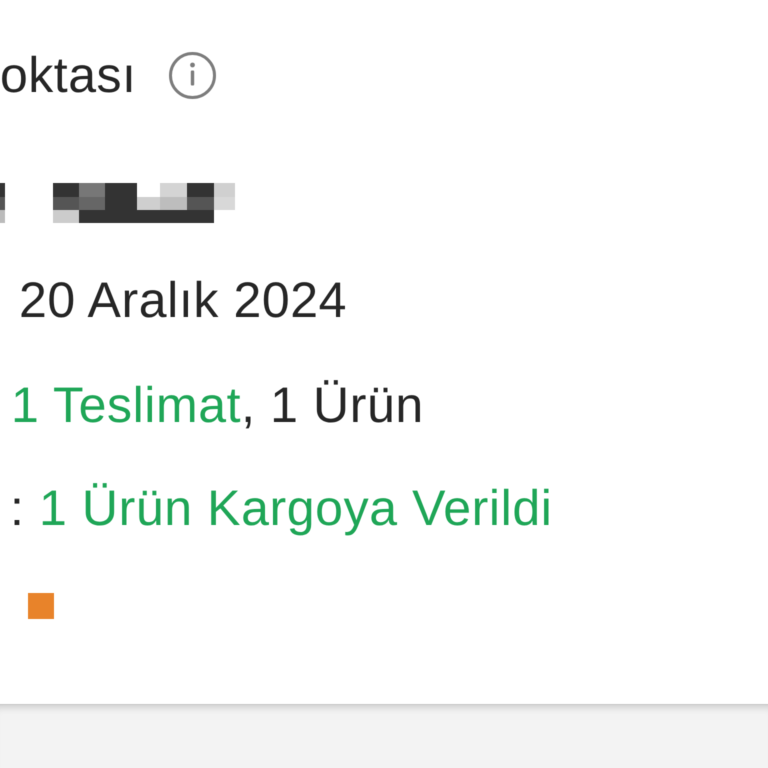  I want to click on section-title: oktası, so click(68, 75).